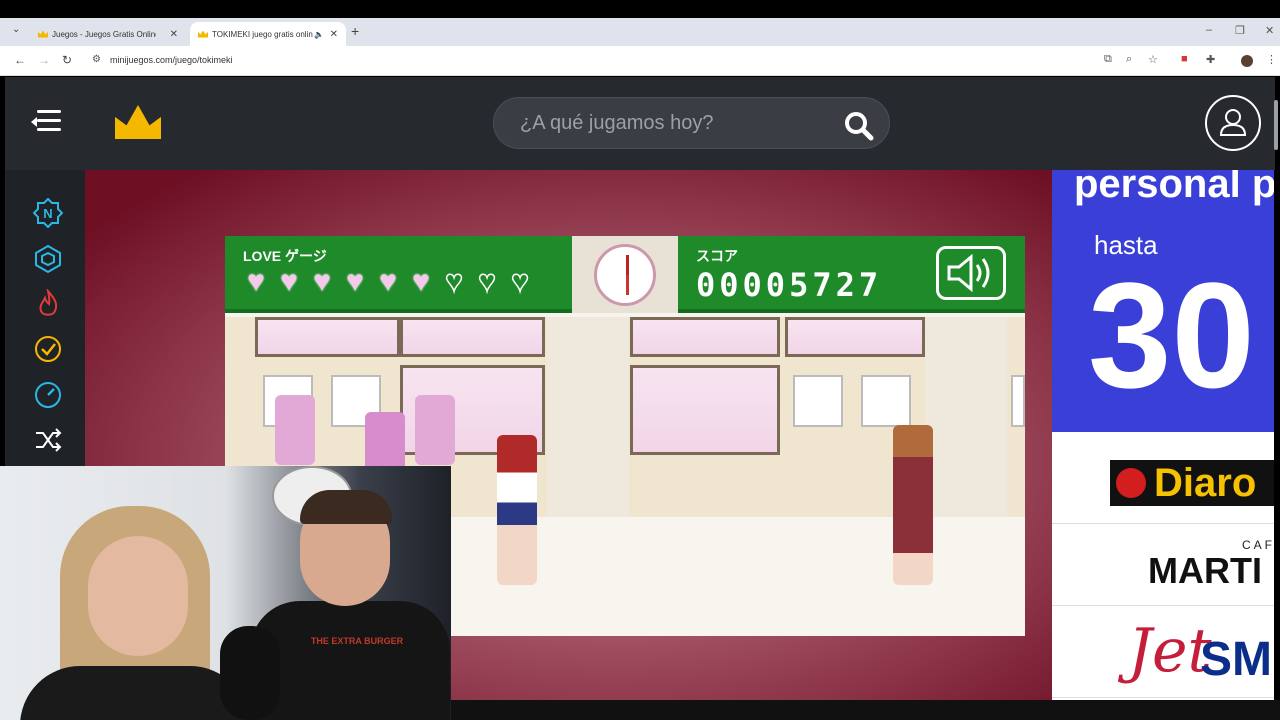 The width and height of the screenshot is (1280, 720). I want to click on brand-name: SM, so click(1236, 659).